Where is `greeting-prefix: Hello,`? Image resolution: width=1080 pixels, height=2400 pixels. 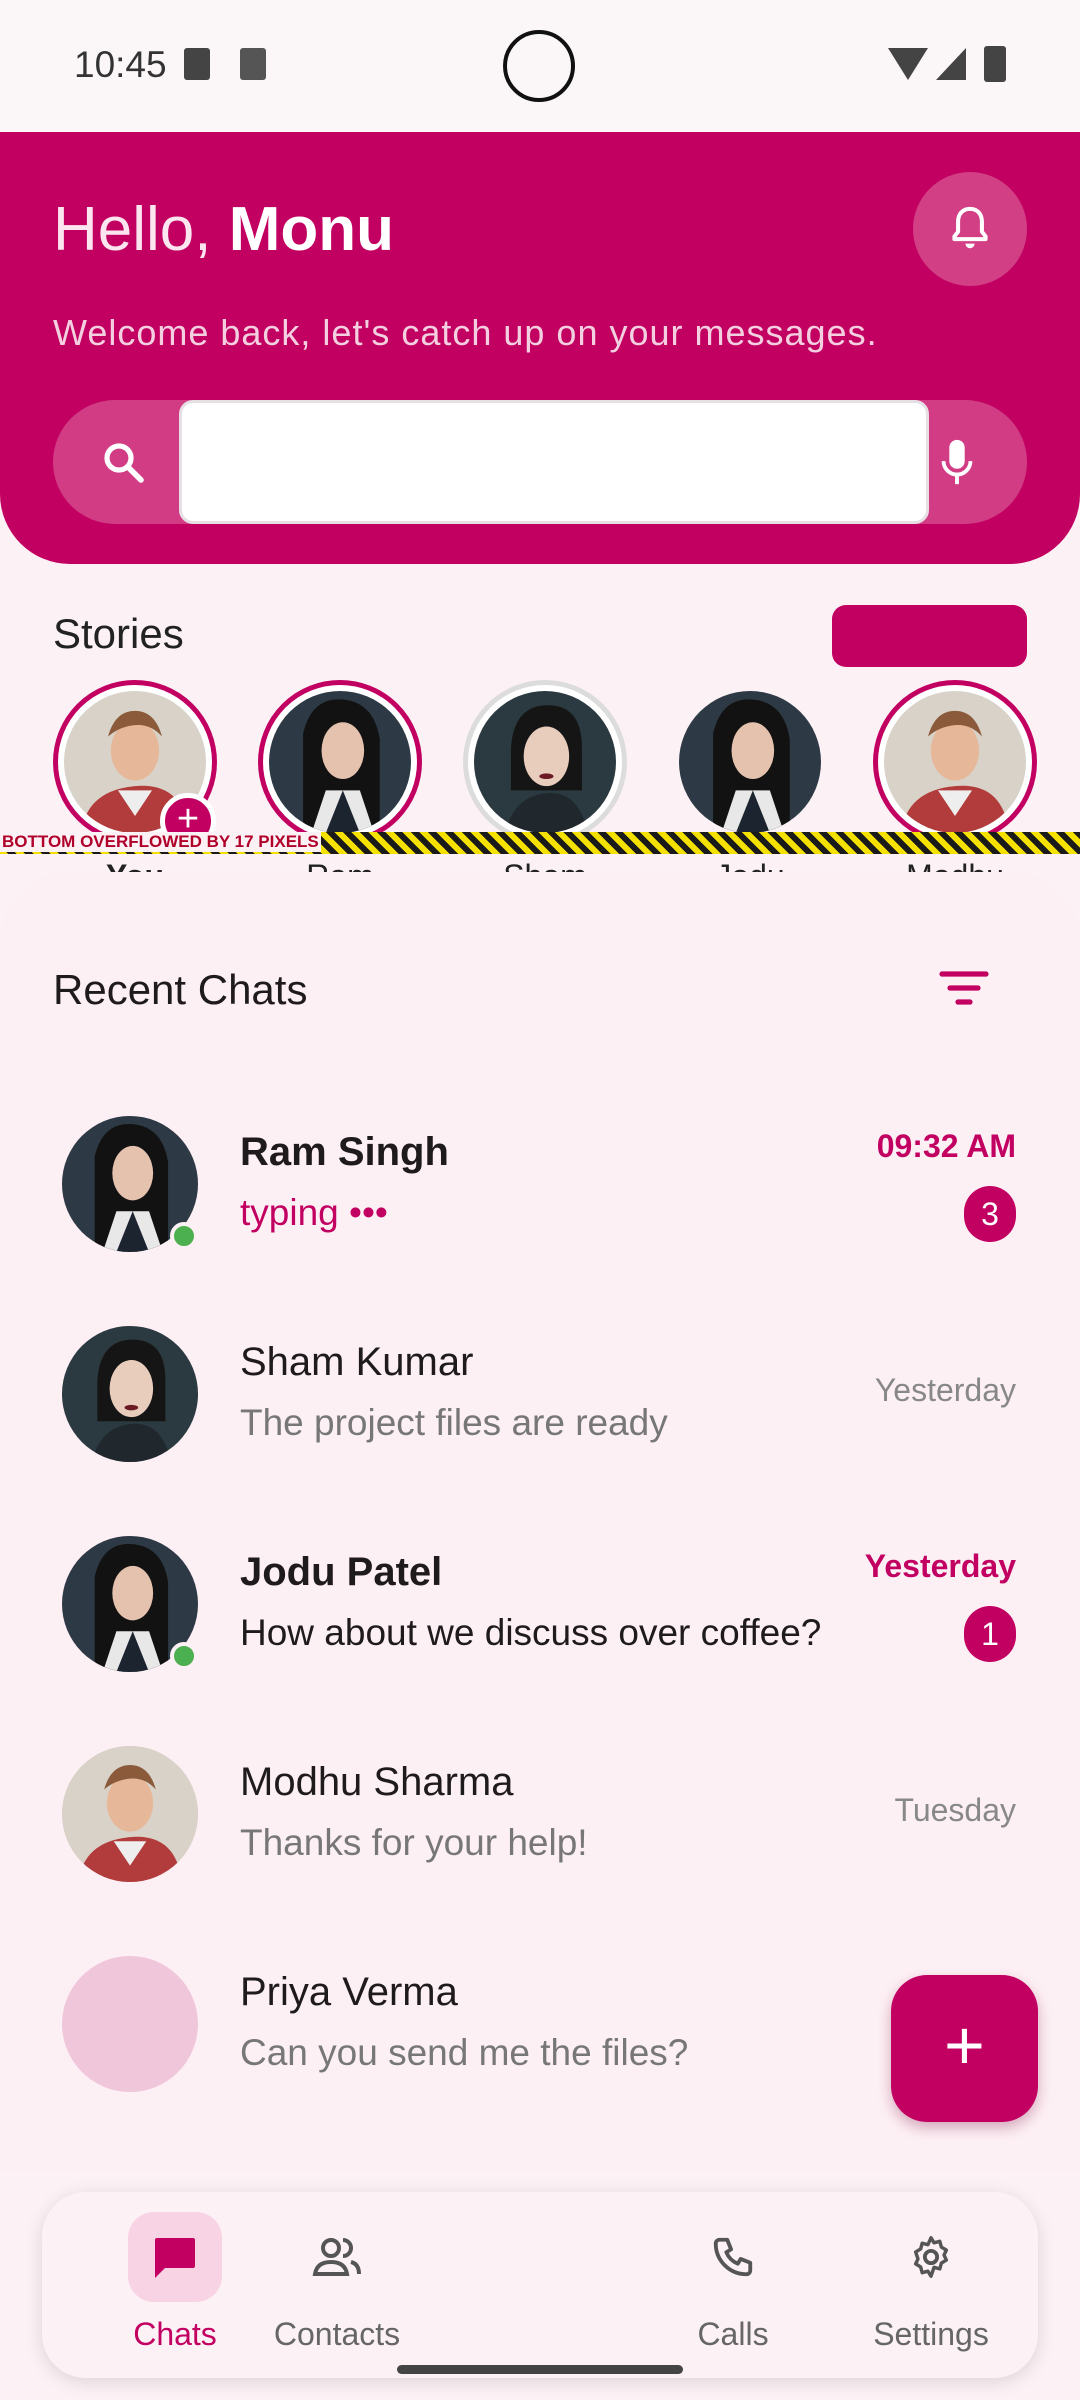
greeting-prefix: Hello, is located at coordinates (141, 229).